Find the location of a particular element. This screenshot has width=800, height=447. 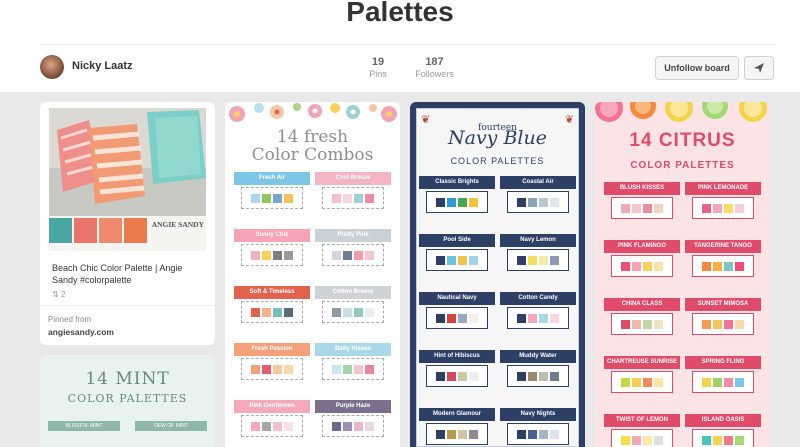

palette-block: Baby Kisses is located at coordinates (353, 363).